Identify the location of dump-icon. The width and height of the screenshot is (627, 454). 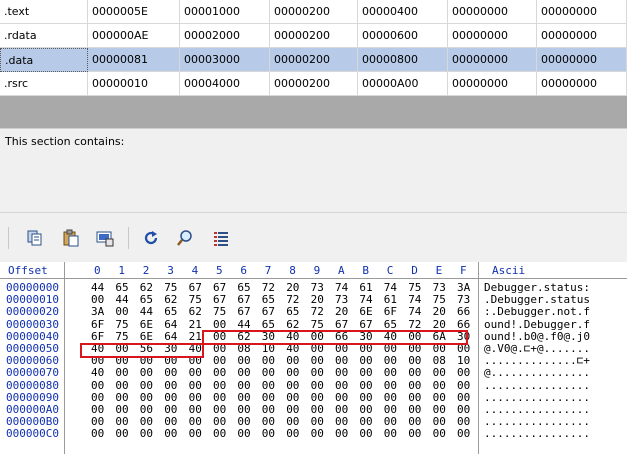
(105, 238).